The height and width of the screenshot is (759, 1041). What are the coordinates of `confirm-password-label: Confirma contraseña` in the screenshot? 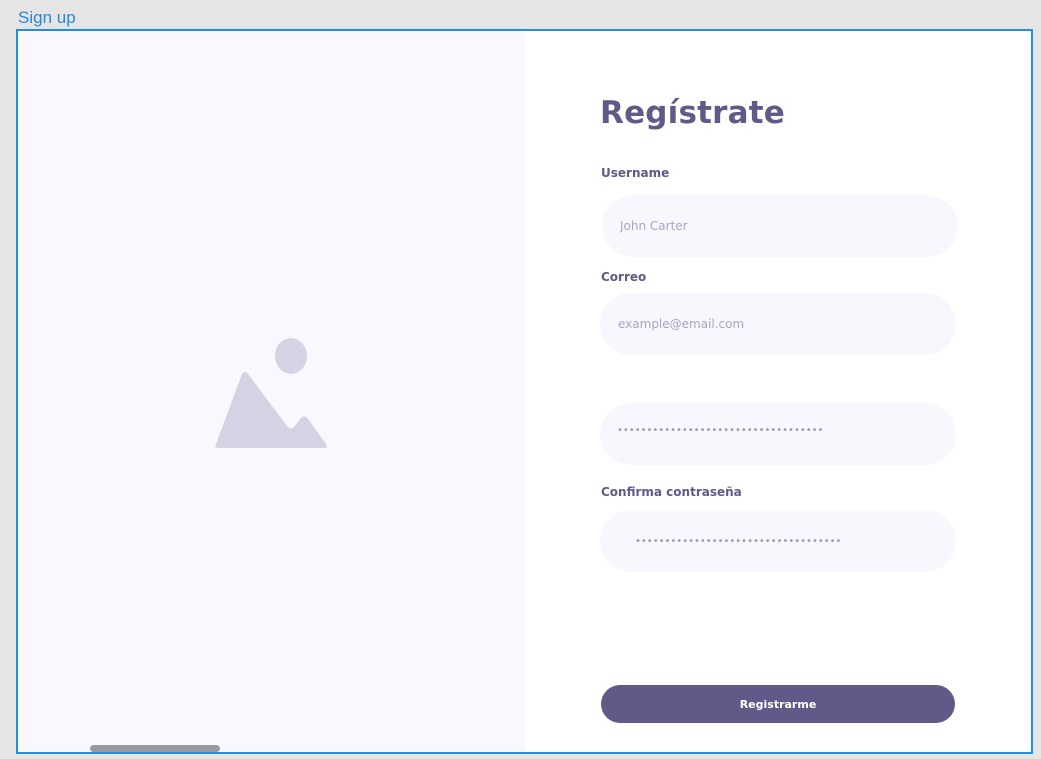 It's located at (671, 492).